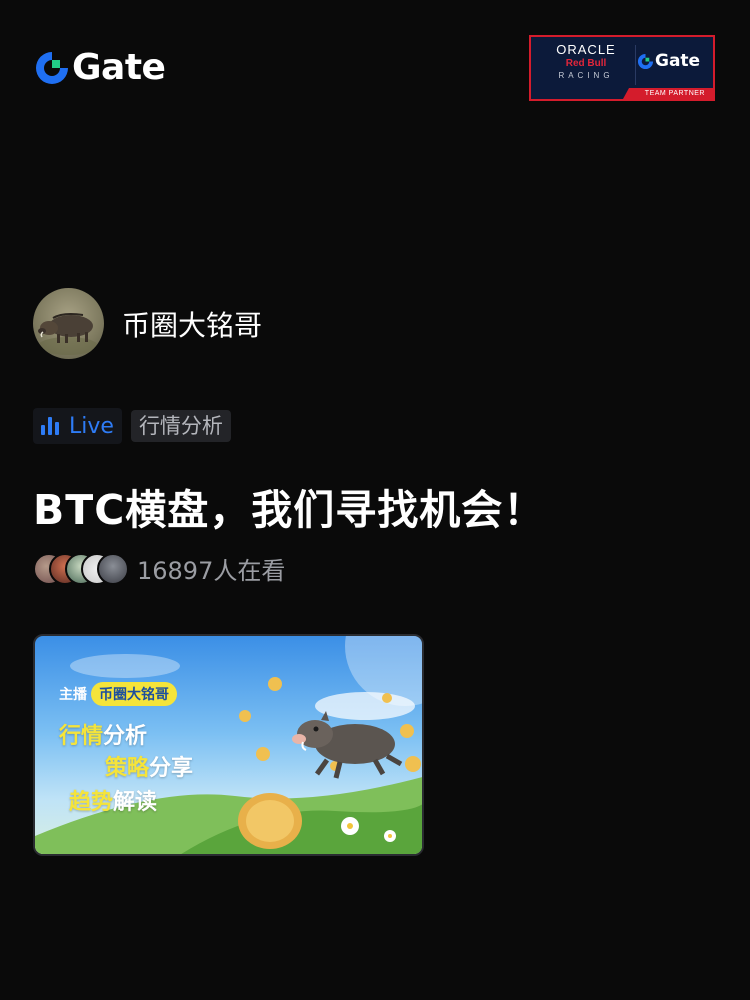 Image resolution: width=750 pixels, height=1000 pixels. I want to click on badge-divider, so click(635, 65).